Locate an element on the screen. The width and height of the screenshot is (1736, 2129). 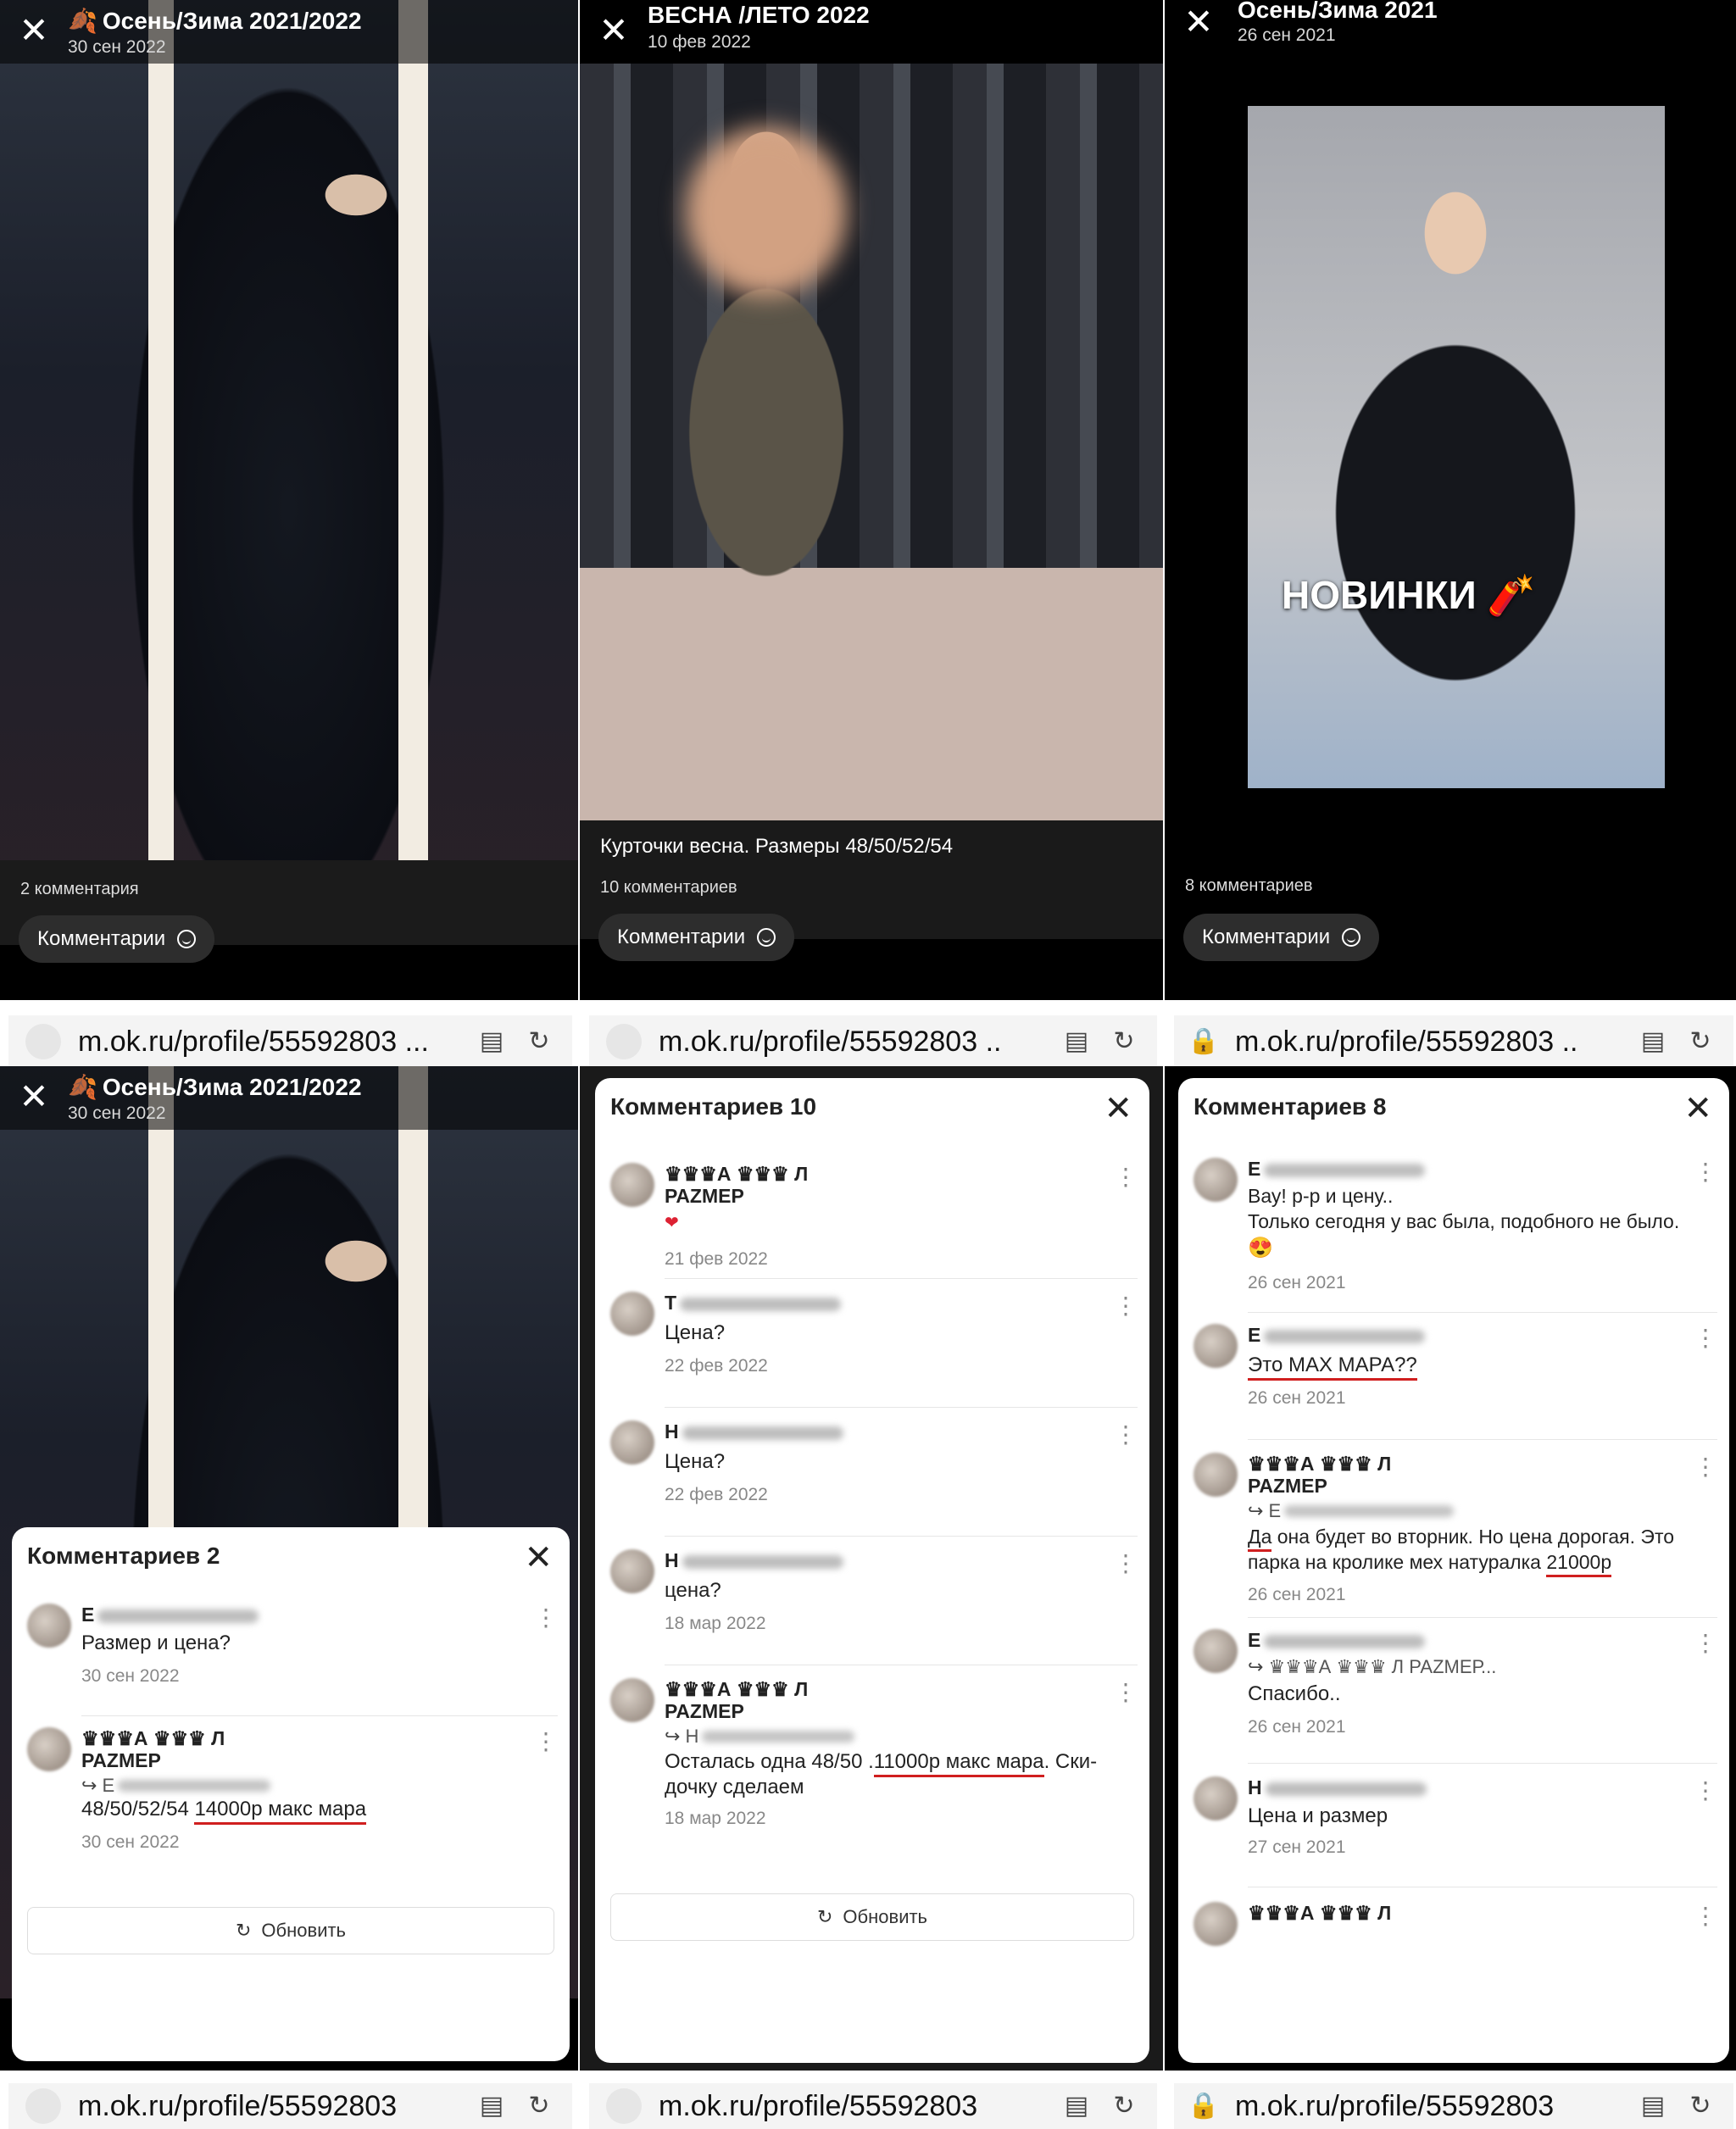
browser-url-bar: 🔒 m.ok.ru/profile/55592803 .. ▤ ↻ is located at coordinates (1453, 1041).